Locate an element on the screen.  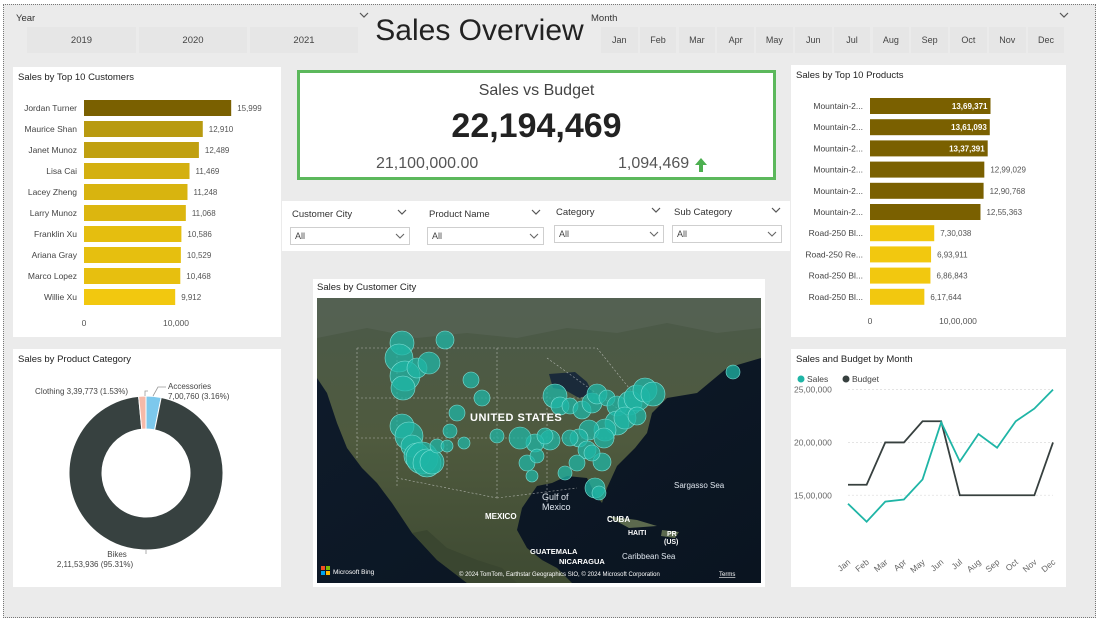
series-line-budget is located at coordinates (951, 458).